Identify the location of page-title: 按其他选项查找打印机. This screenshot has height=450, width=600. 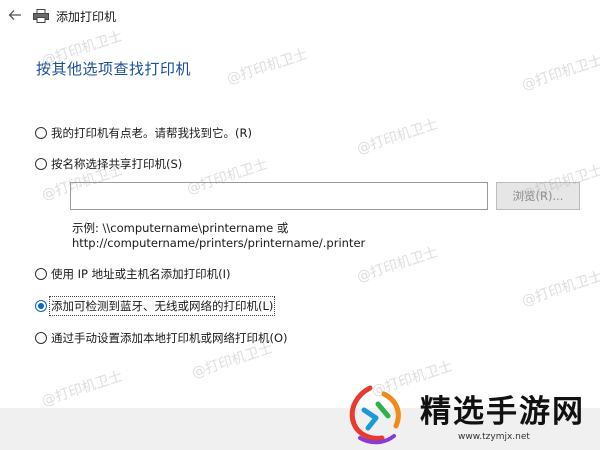
(114, 69).